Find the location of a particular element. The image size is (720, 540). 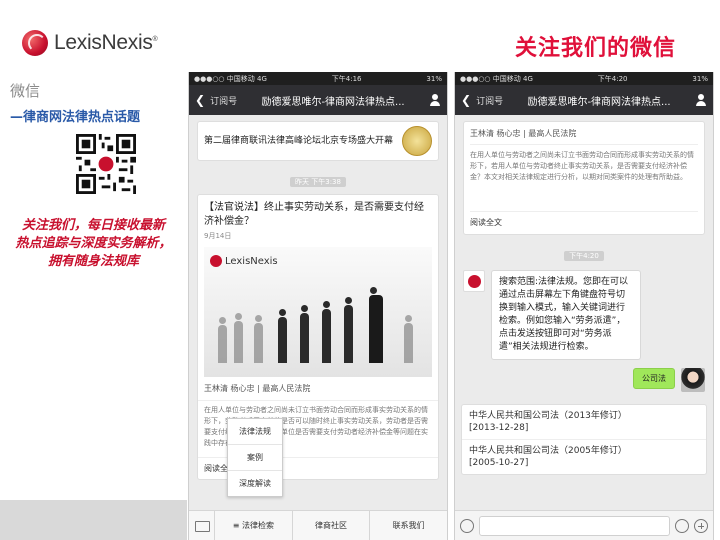

promo-line: 拥有随身法规库 is located at coordinates (93, 261).